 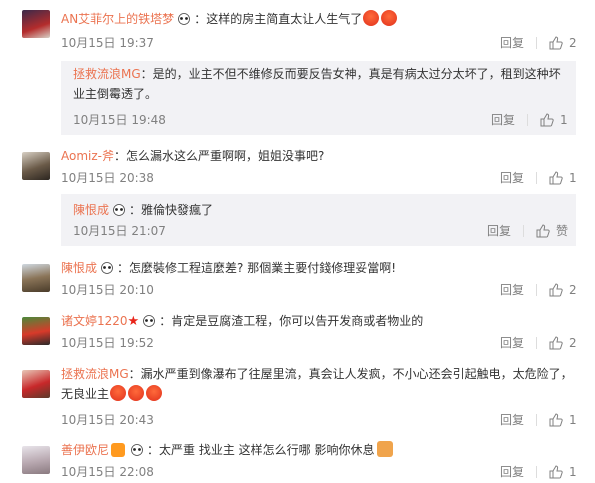 I want to click on reply-text-line1: 是的，业主不但不维修反而要反告女神，真是有病太过分太坏了，租到这种坏, so click(x=356, y=74).